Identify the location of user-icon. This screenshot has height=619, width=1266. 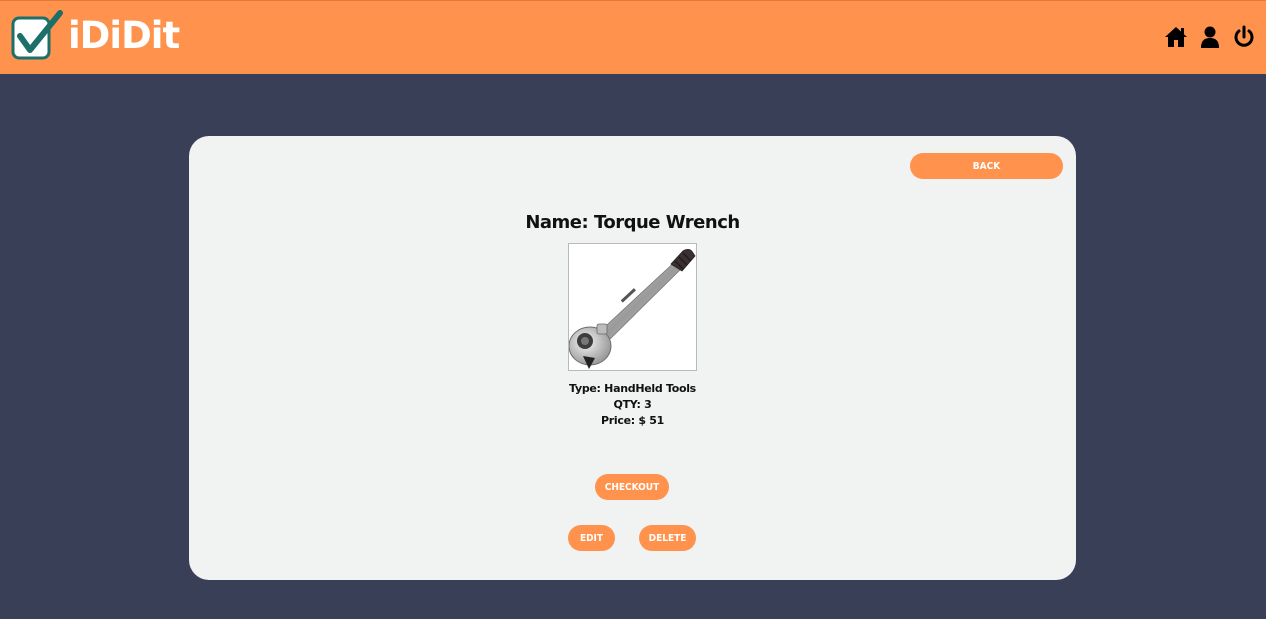
(1210, 37).